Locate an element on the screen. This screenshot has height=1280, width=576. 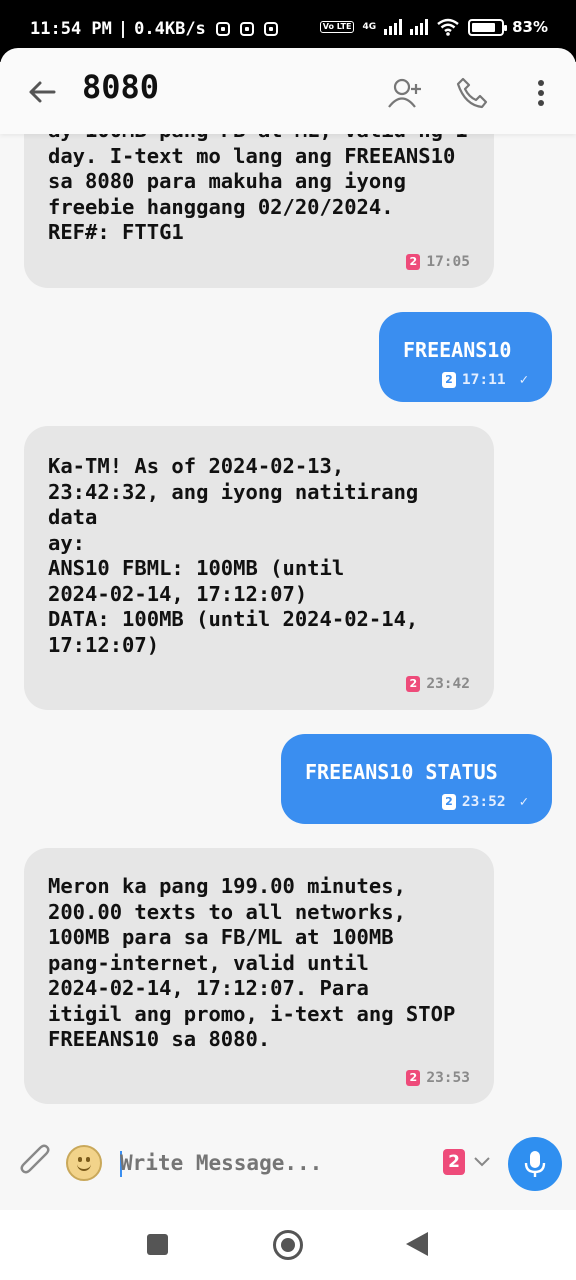
network-type: 4G is located at coordinates (369, 27).